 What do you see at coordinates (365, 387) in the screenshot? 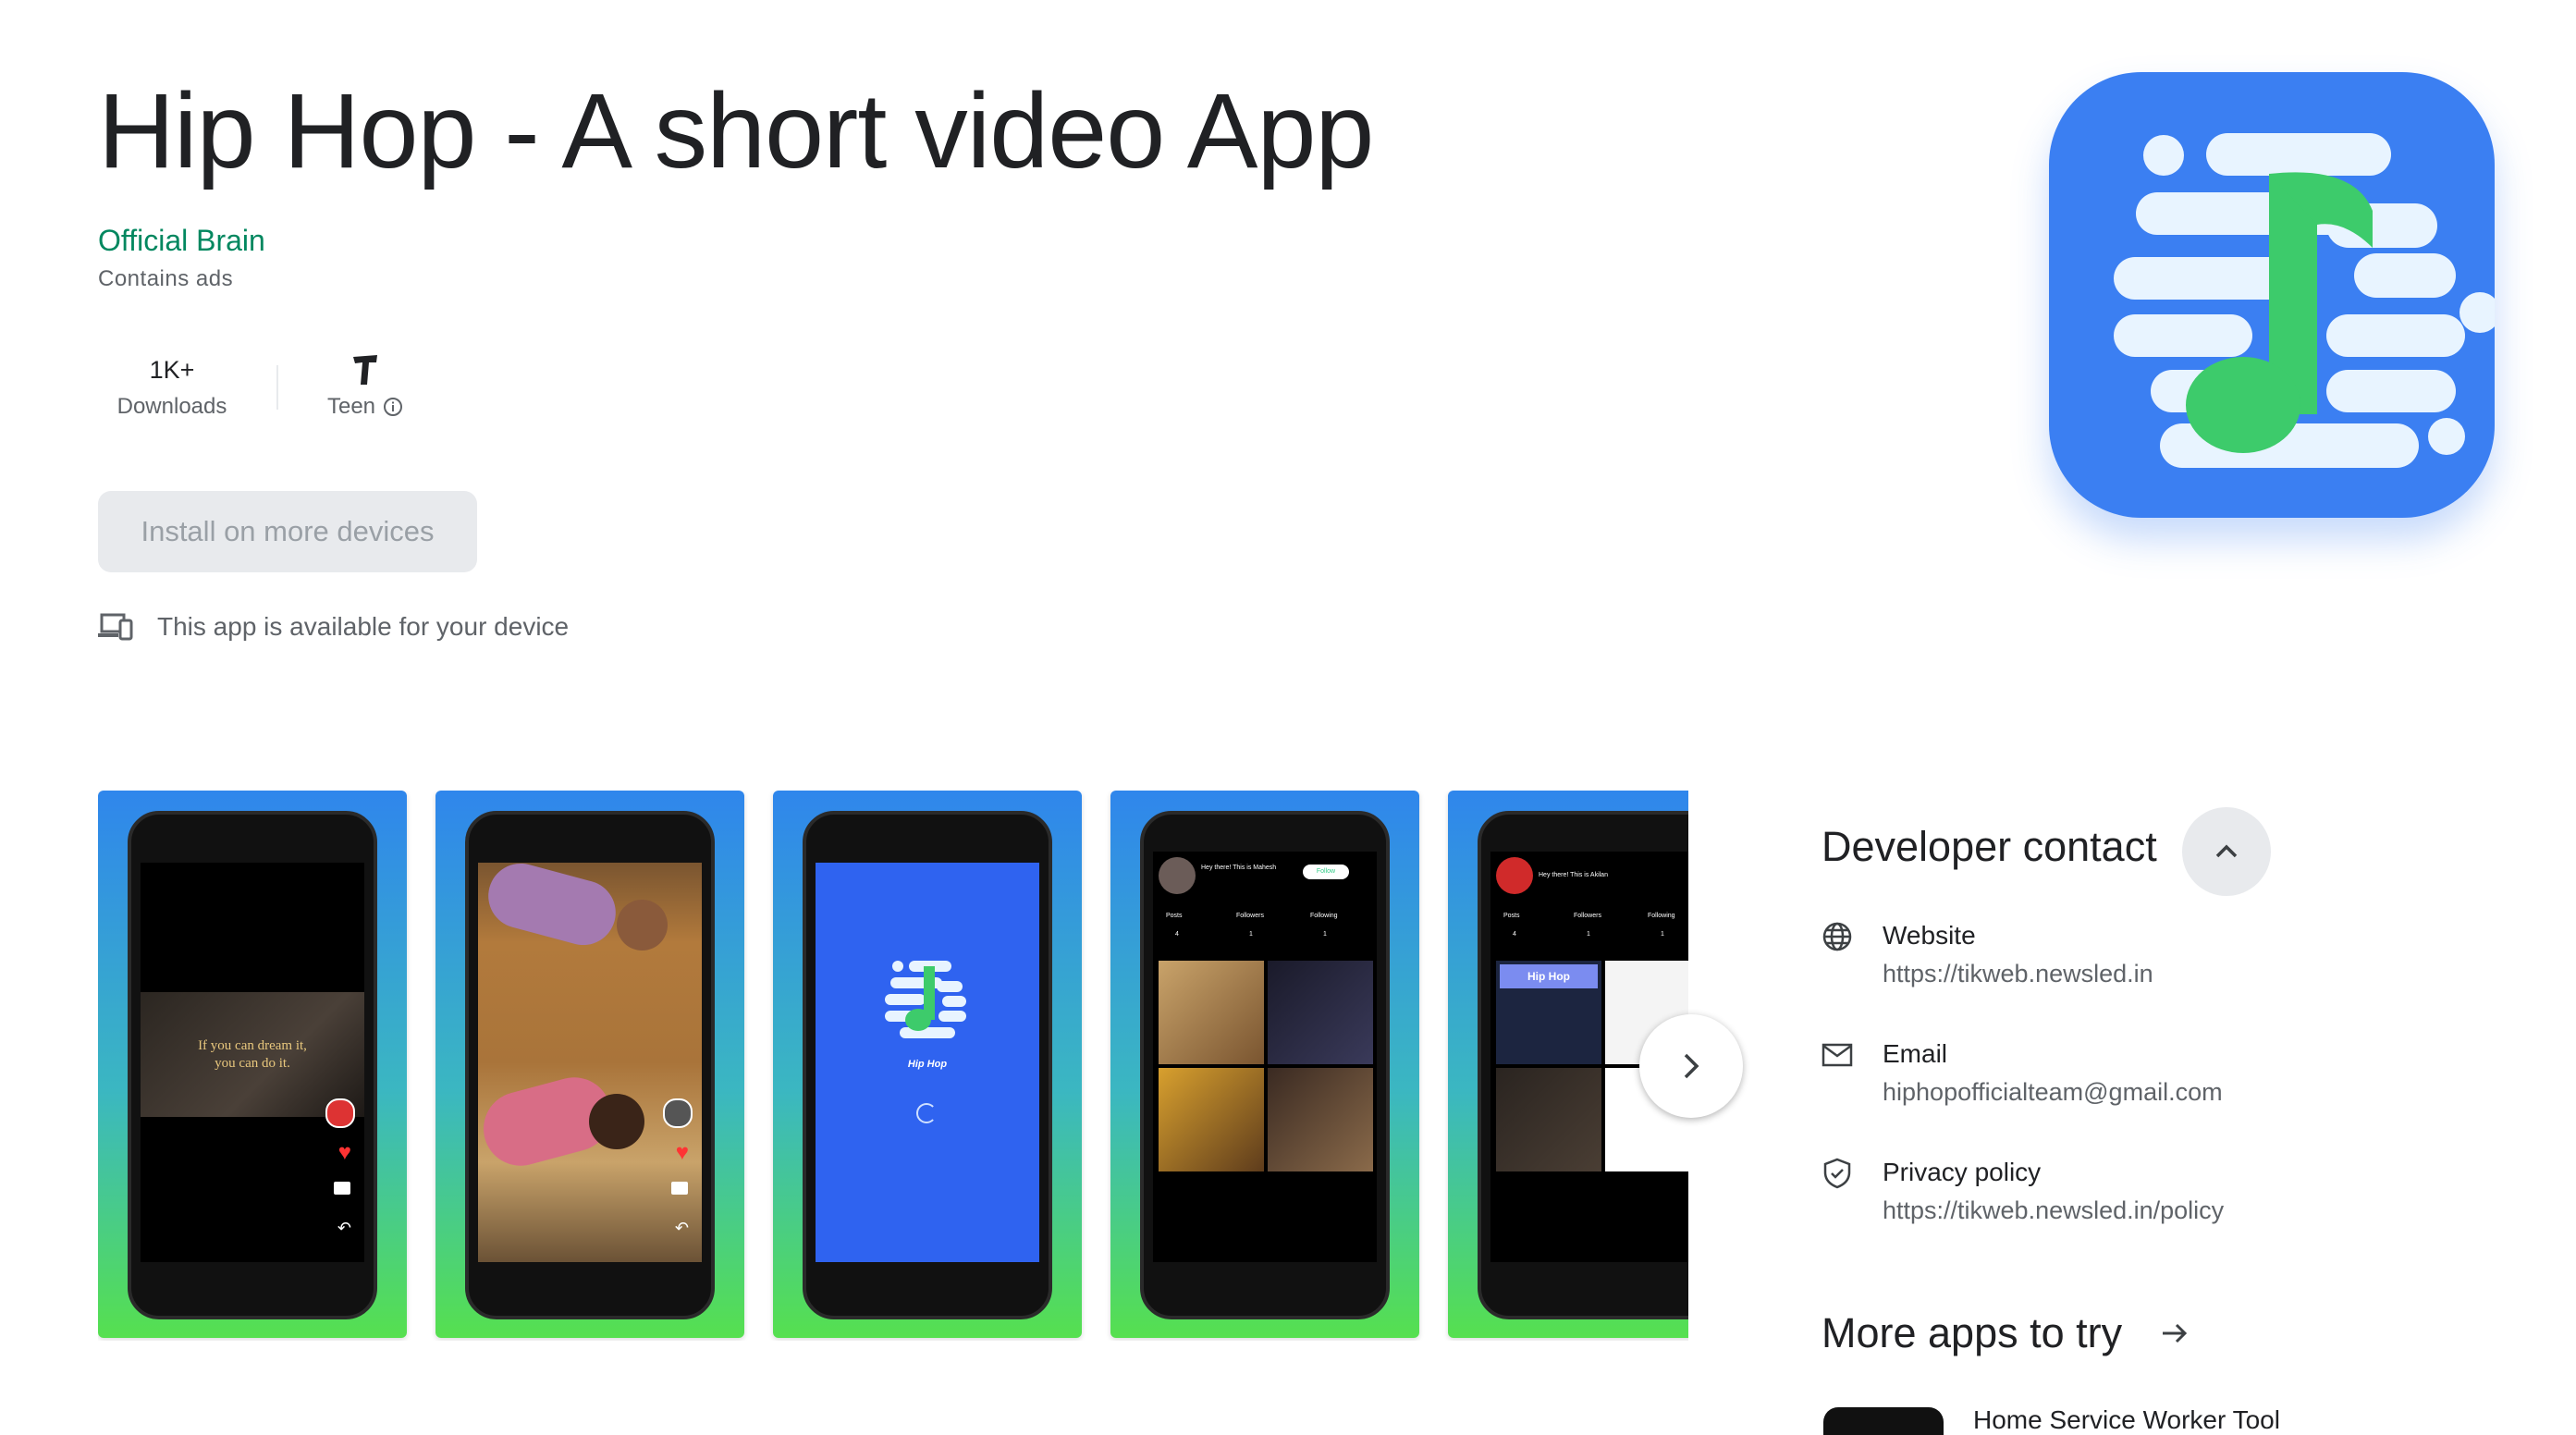
I see `content-rating-stat: Teen` at bounding box center [365, 387].